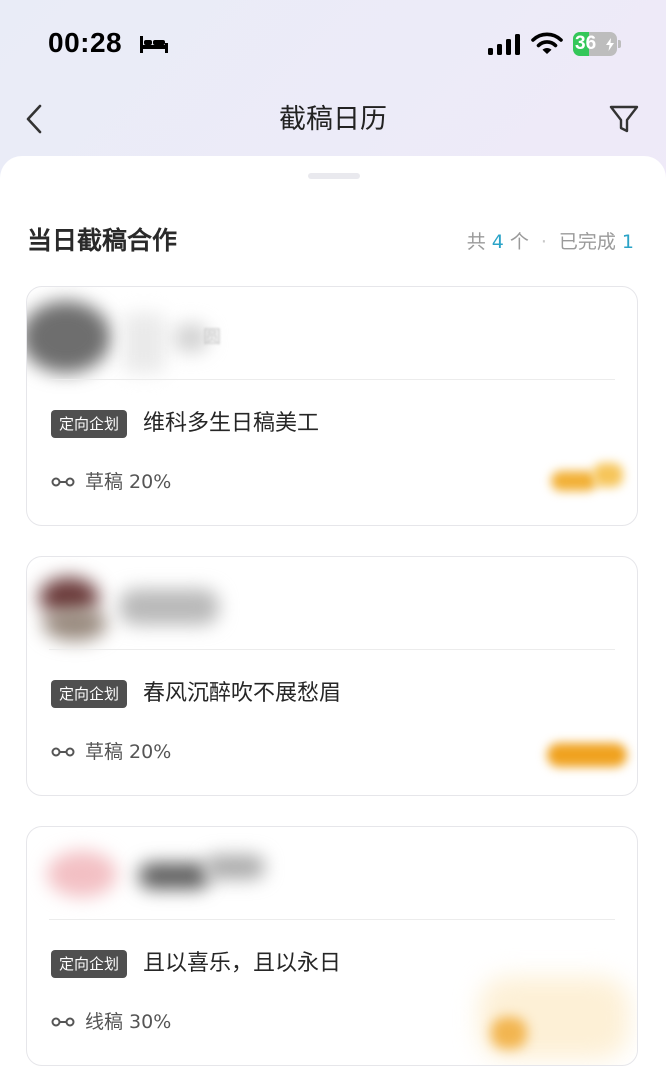 Image resolution: width=666 pixels, height=1080 pixels. Describe the element at coordinates (242, 963) in the screenshot. I see `card-title: 且以喜乐，且以永日` at that location.